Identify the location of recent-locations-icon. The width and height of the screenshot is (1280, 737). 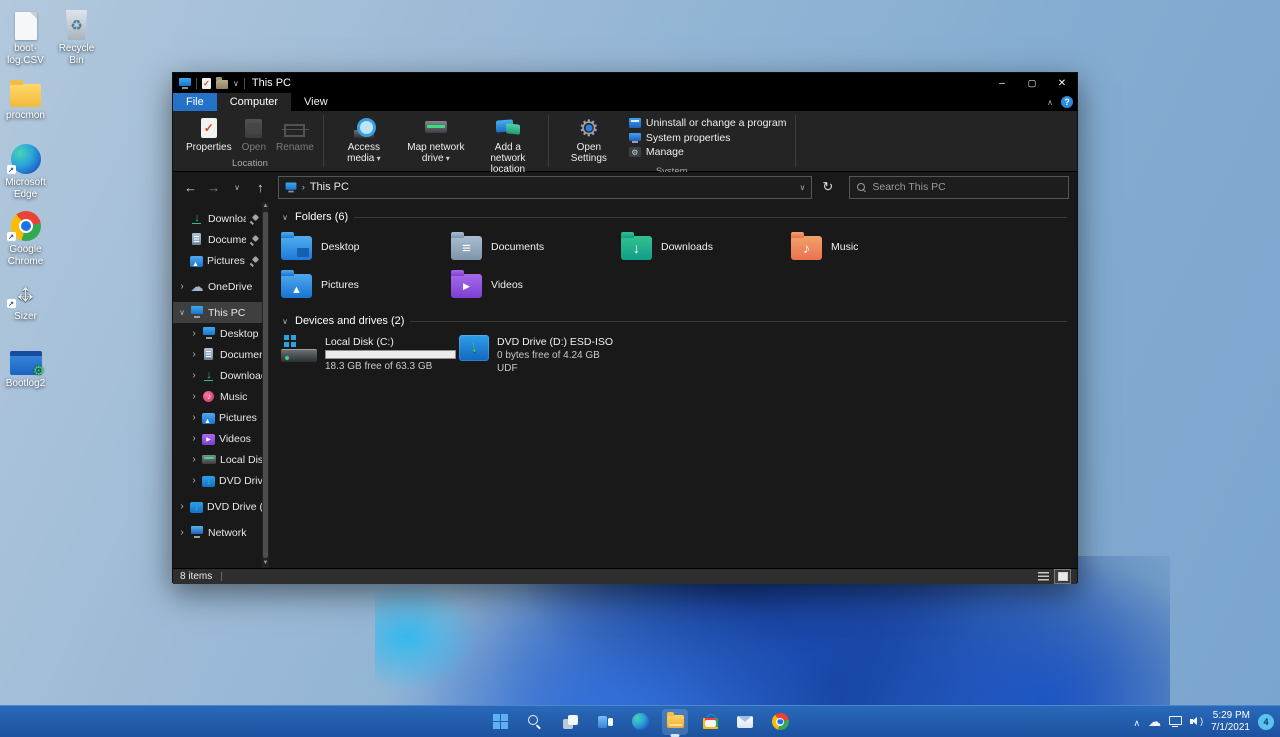
(236, 187).